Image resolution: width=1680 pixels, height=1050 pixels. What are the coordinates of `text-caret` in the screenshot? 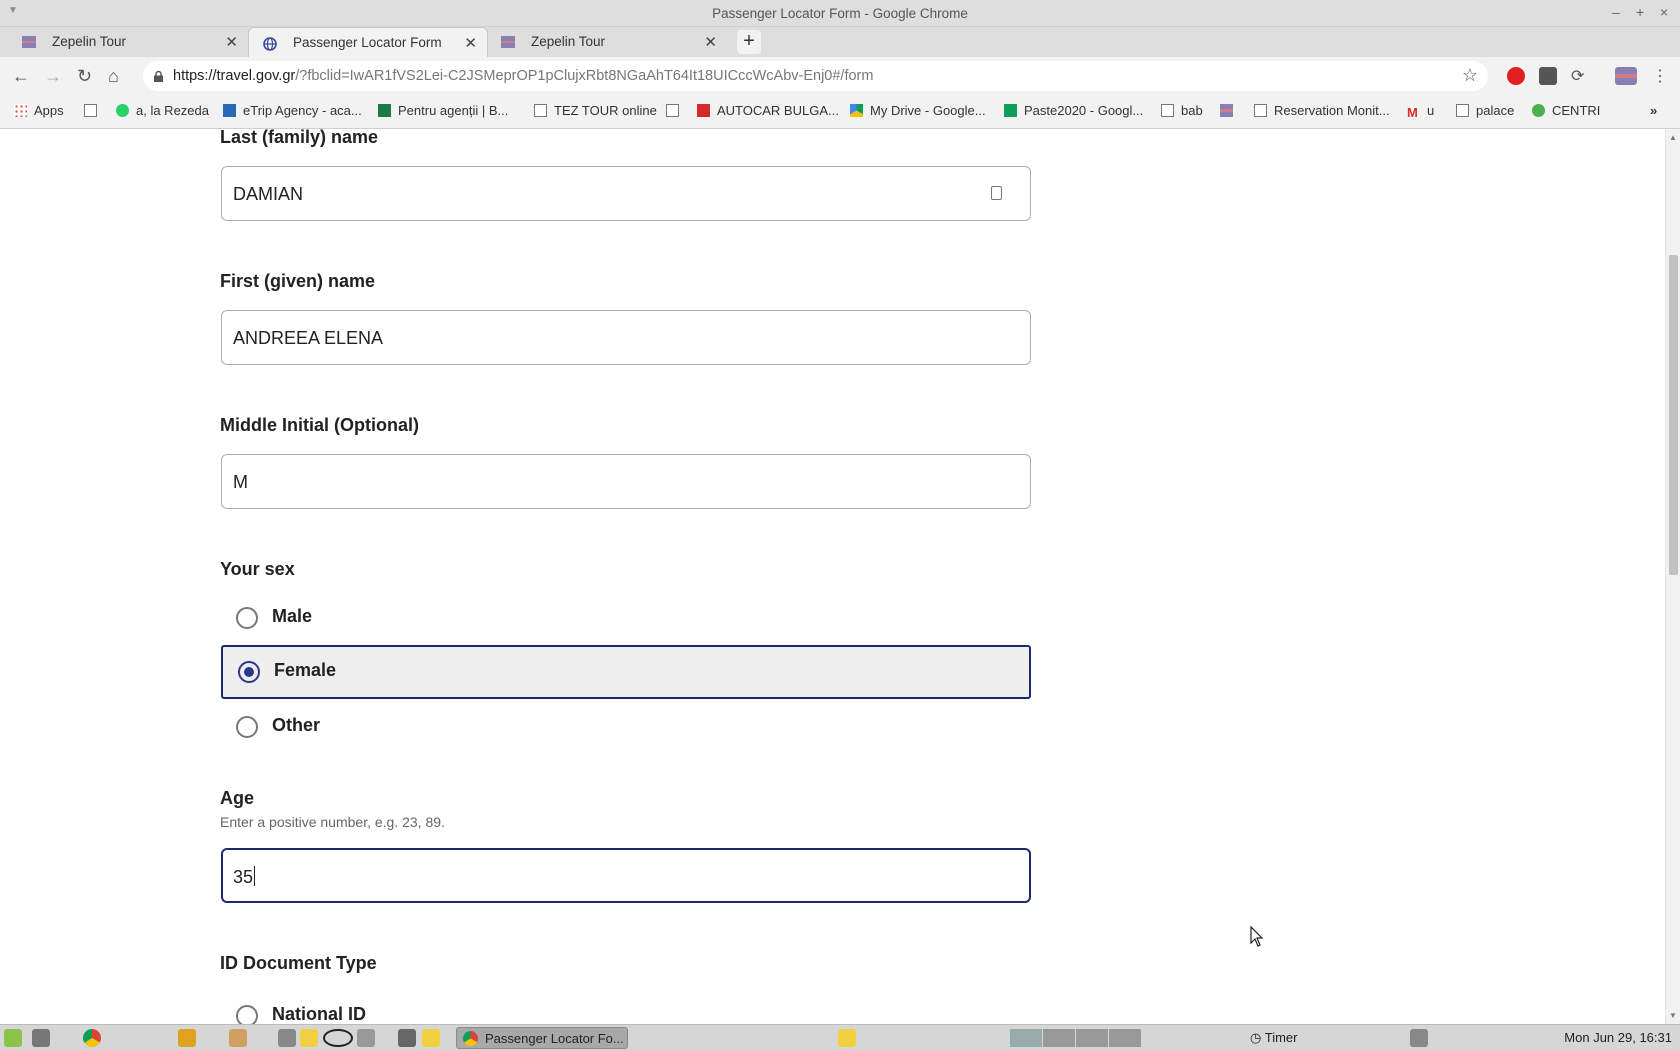 It's located at (255, 876).